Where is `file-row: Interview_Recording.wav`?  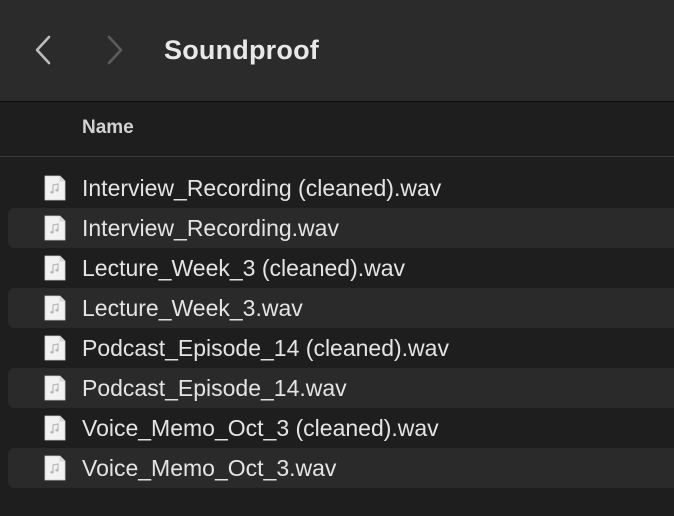 file-row: Interview_Recording.wav is located at coordinates (341, 228).